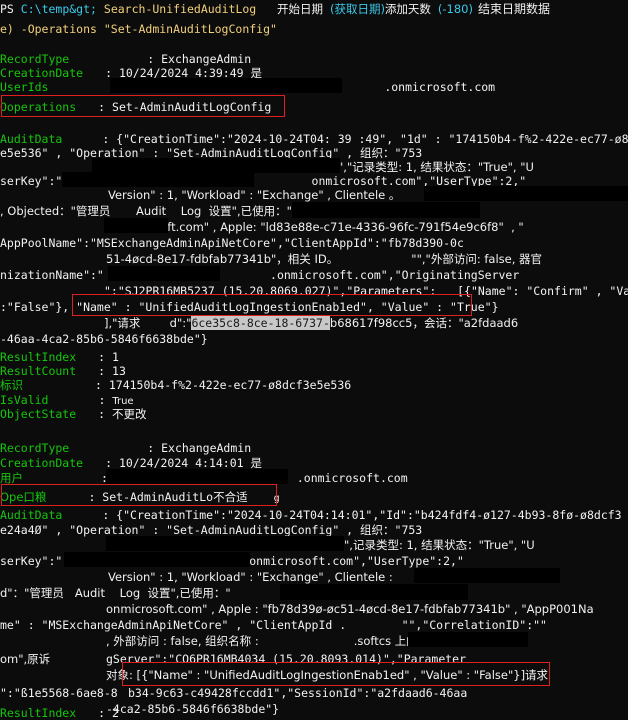 Image resolution: width=628 pixels, height=720 pixels. I want to click on record2-creationdate-value: 10/24/2024 4:14:01, so click(181, 463).